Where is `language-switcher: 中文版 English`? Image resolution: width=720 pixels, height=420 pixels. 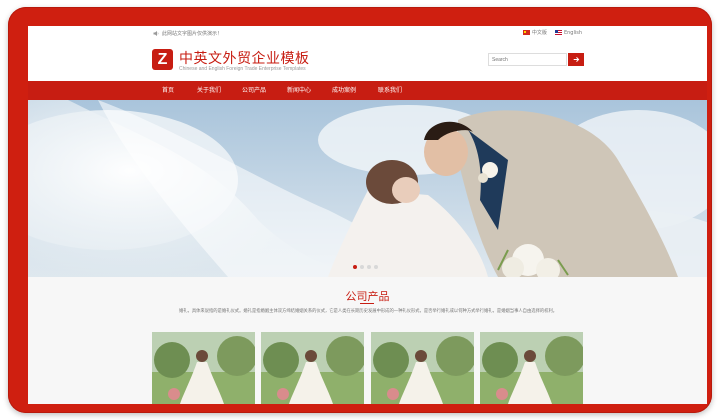
language-switcher: 中文版 English is located at coordinates (552, 32).